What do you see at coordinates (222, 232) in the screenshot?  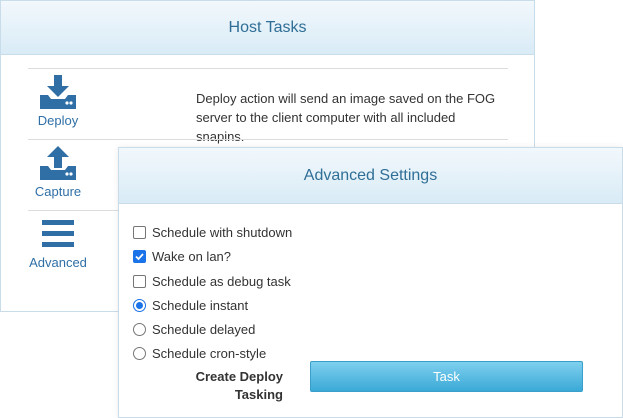 I see `schedule-shutdown-label: Schedule with shutdown` at bounding box center [222, 232].